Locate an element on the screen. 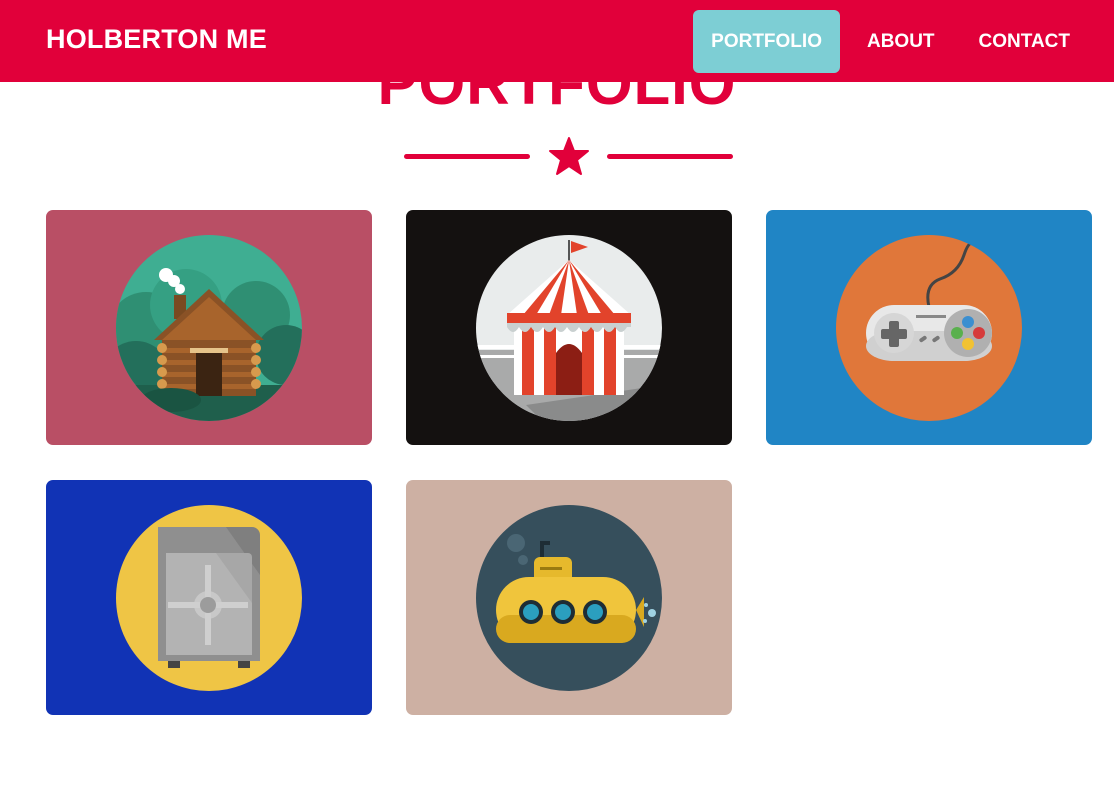  portfolio-item-circus-tent is located at coordinates (569, 327).